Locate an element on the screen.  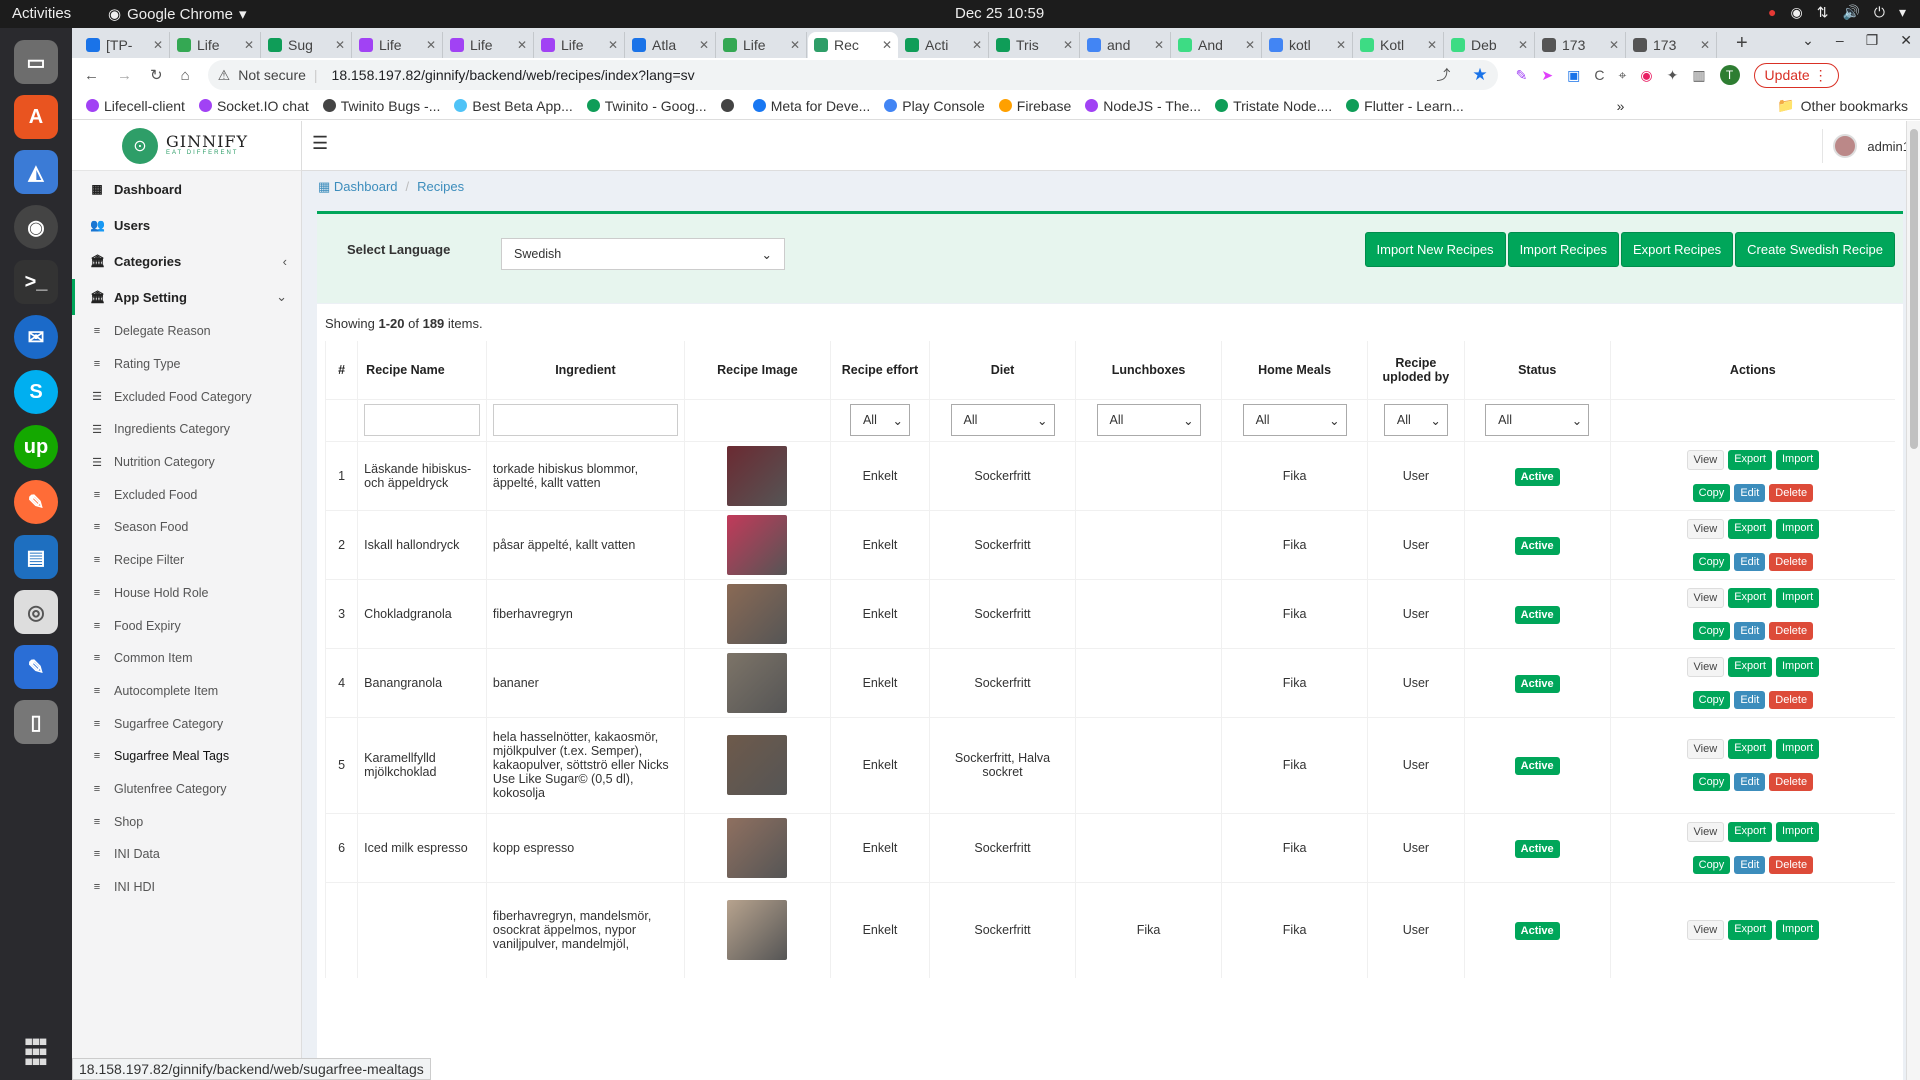
column-header: Diet is located at coordinates (1002, 370).